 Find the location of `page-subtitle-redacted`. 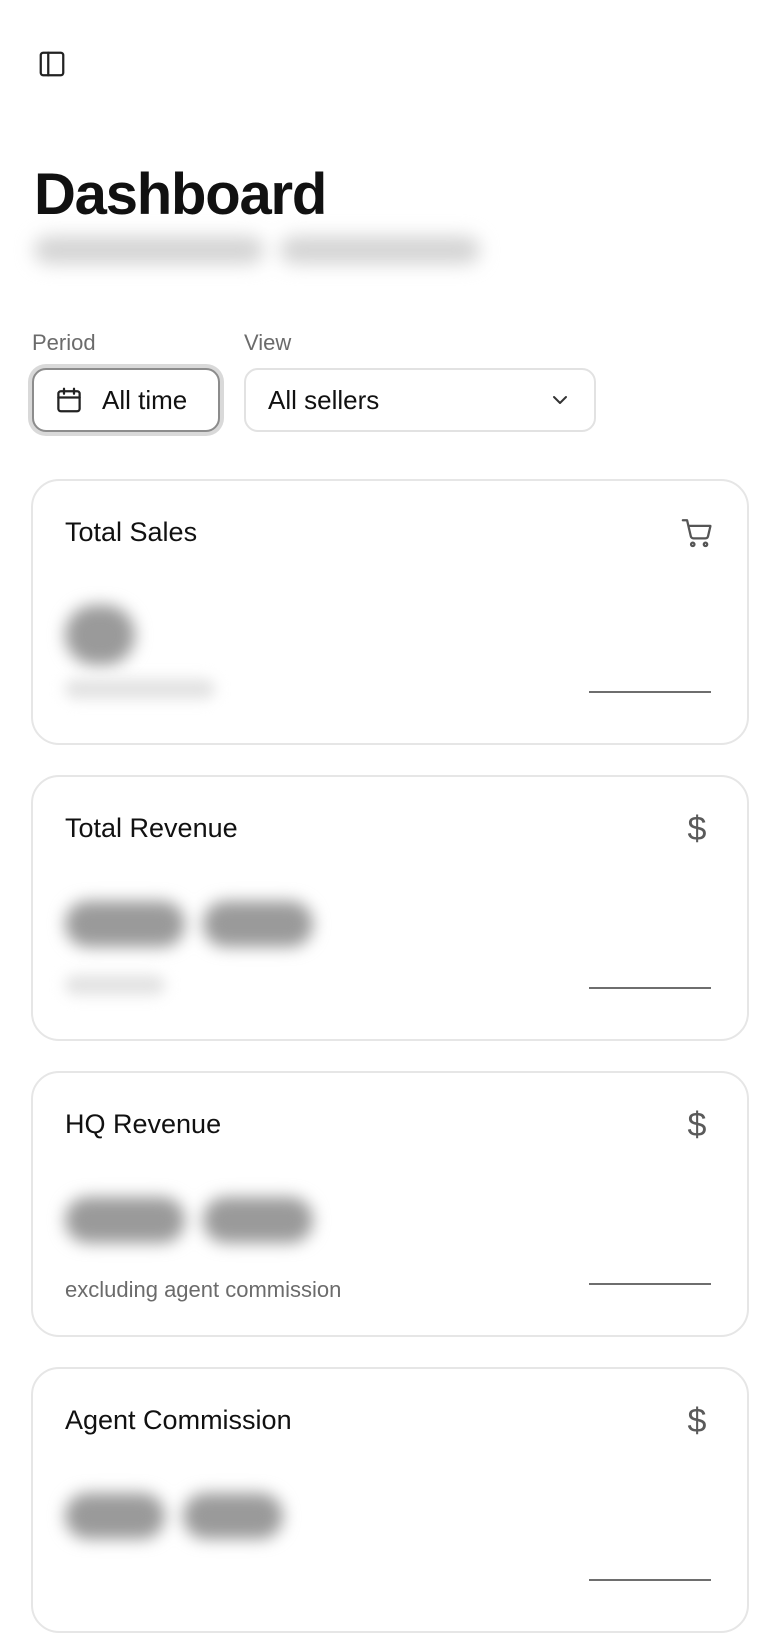

page-subtitle-redacted is located at coordinates (259, 252).